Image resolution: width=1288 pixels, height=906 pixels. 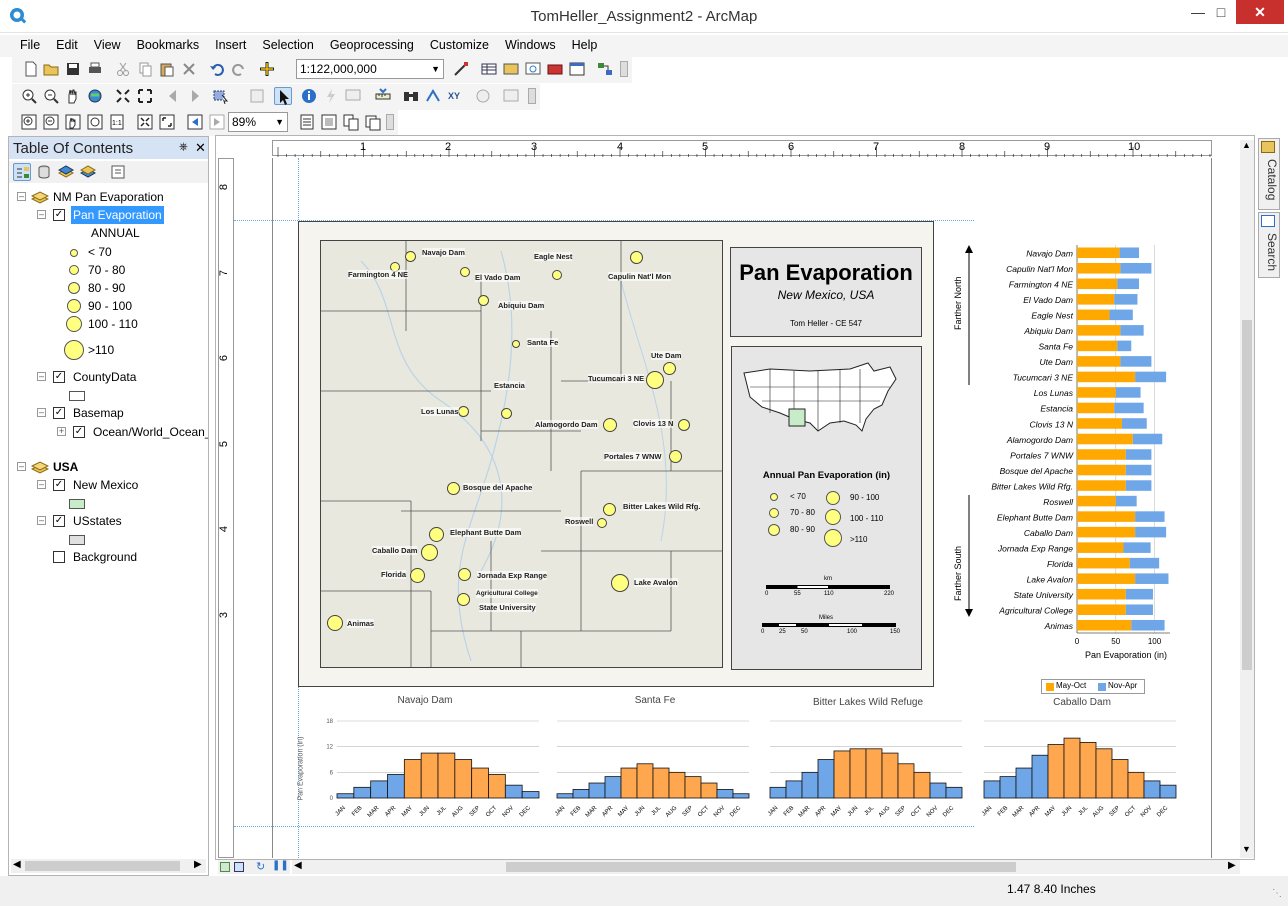 What do you see at coordinates (239, 69) in the screenshot?
I see `redo-icon` at bounding box center [239, 69].